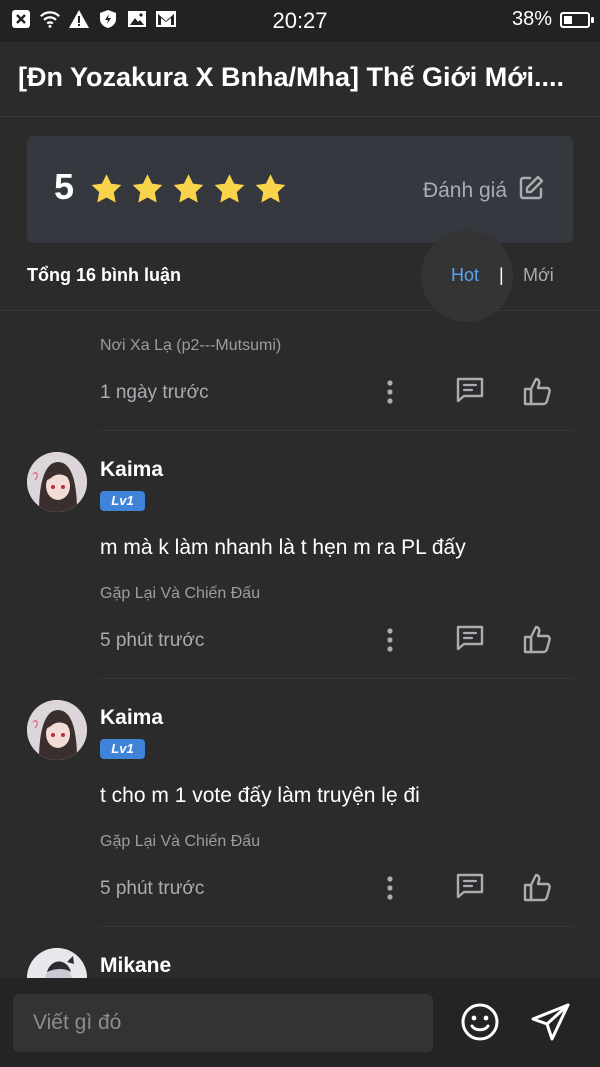 The image size is (600, 1067). What do you see at coordinates (104, 275) in the screenshot?
I see `comment-count: Tổng 16 bình luận` at bounding box center [104, 275].